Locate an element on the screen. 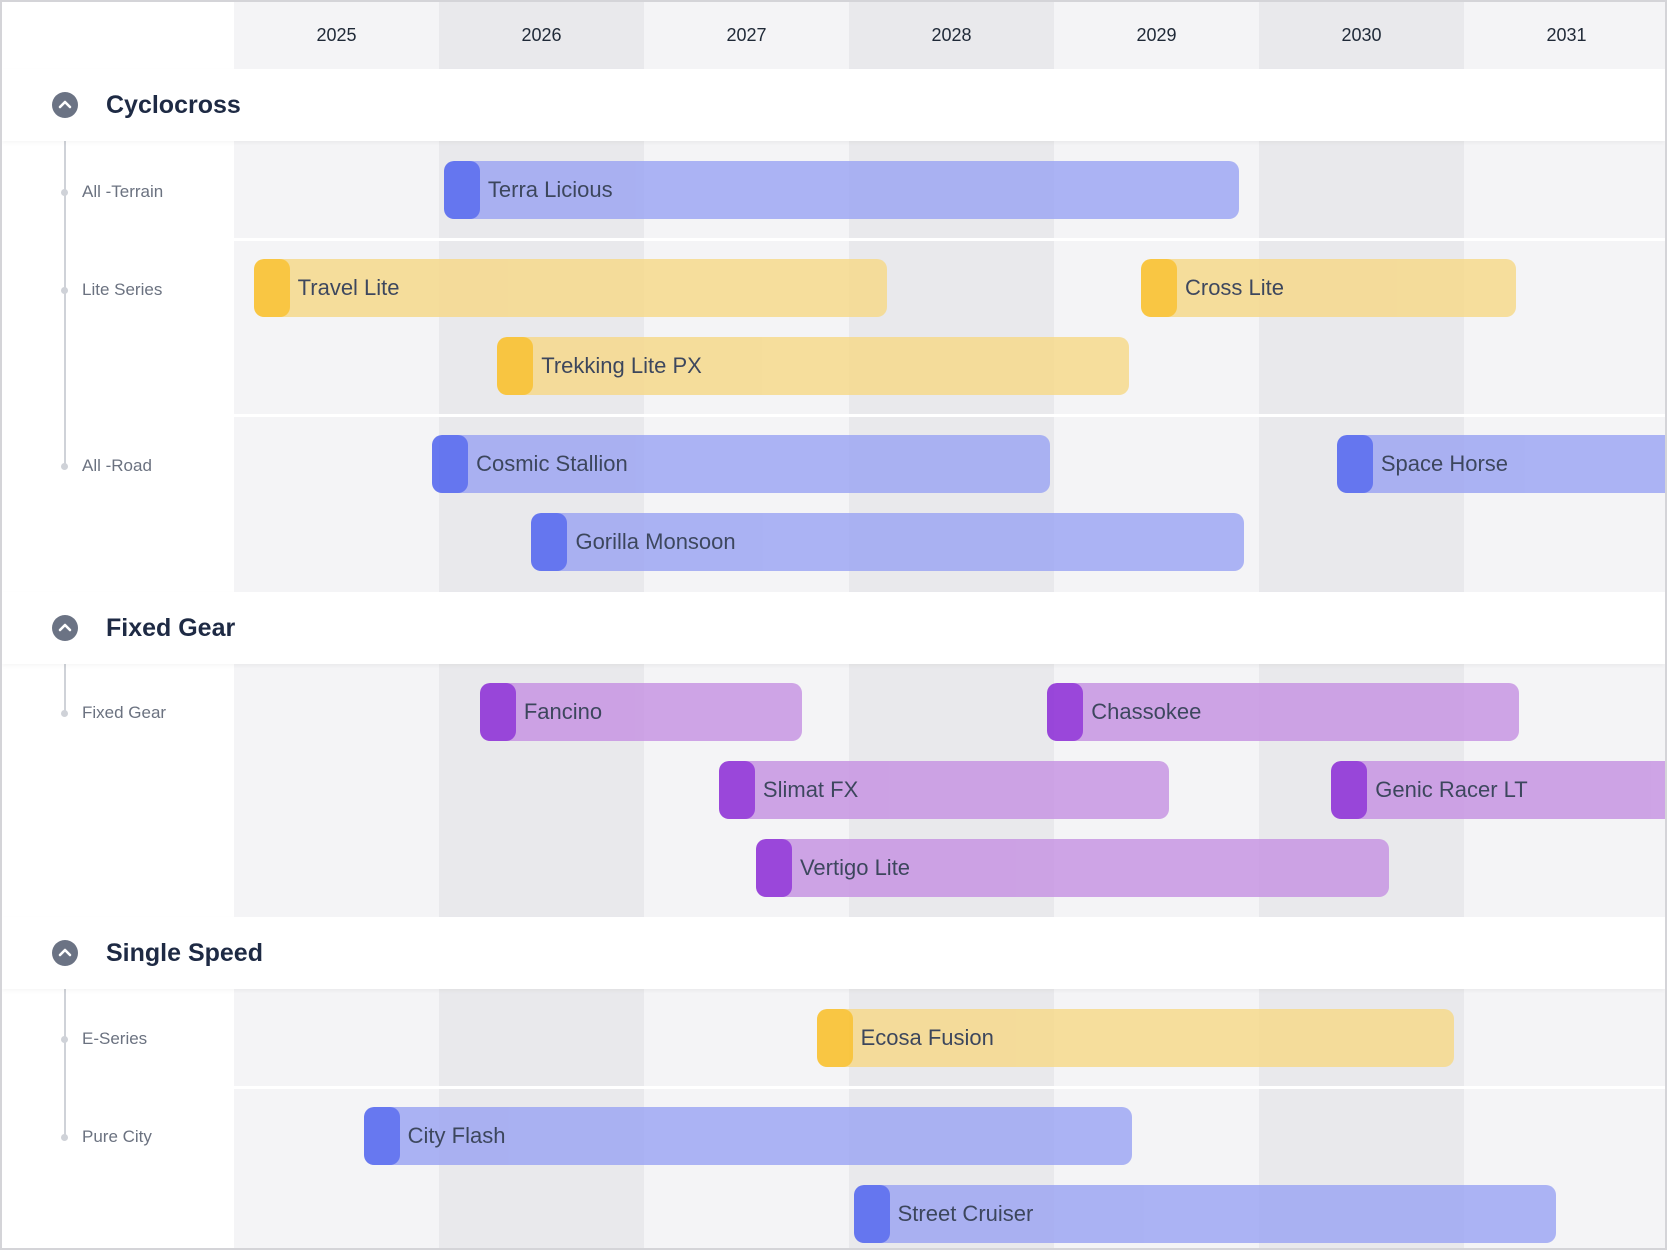  bar-label: Vertigo Lite is located at coordinates (855, 867).